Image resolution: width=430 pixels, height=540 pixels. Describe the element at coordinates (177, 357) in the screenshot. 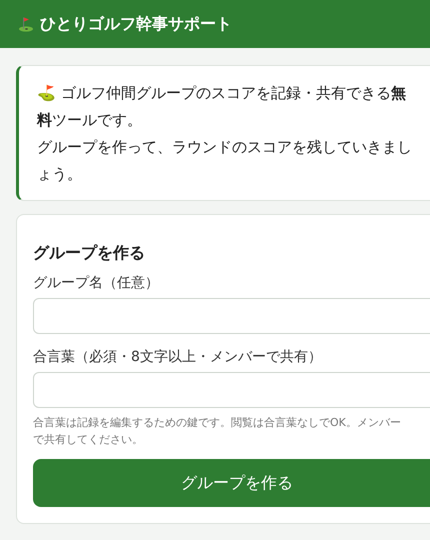

I see `field-label: 合言葉（必須・8文字以上・メンバーで共有）` at that location.